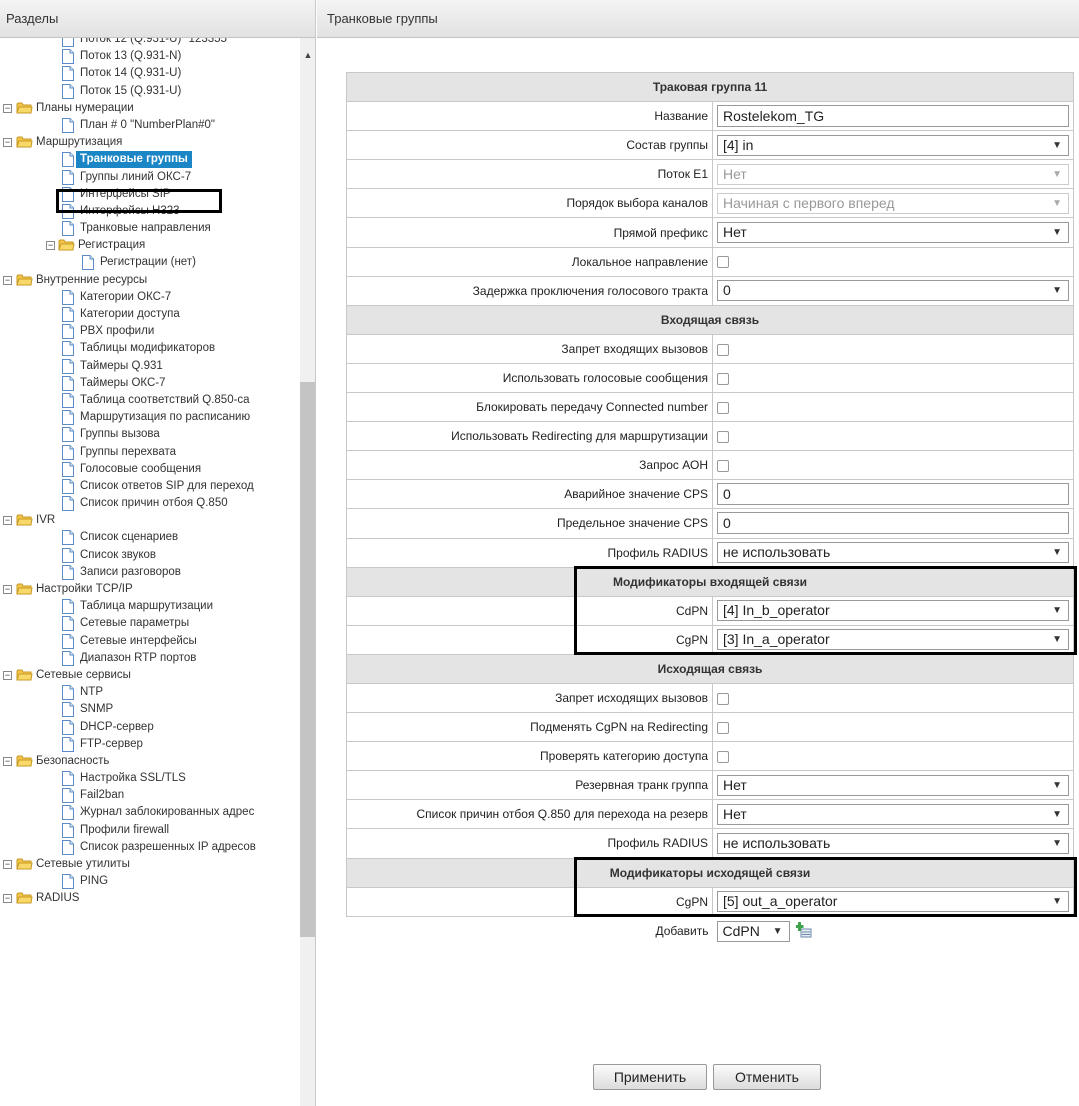 This screenshot has width=1079, height=1106. What do you see at coordinates (723, 349) in the screenshot?
I see `deny-incoming-checkbox` at bounding box center [723, 349].